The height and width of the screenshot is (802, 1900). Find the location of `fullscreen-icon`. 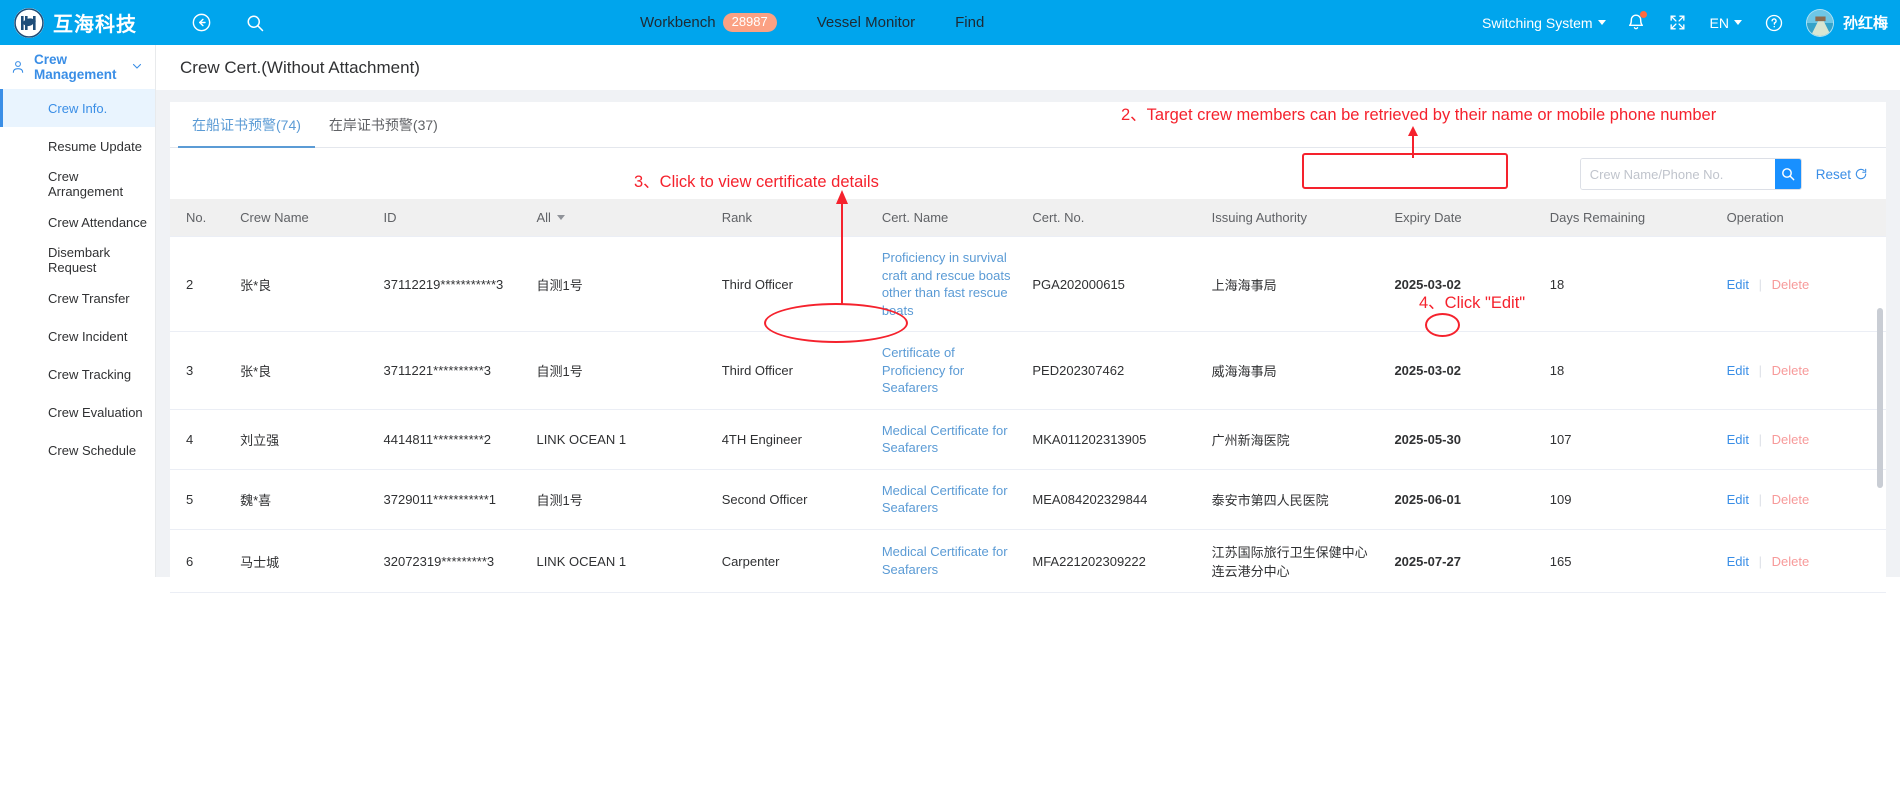

fullscreen-icon is located at coordinates (1678, 23).